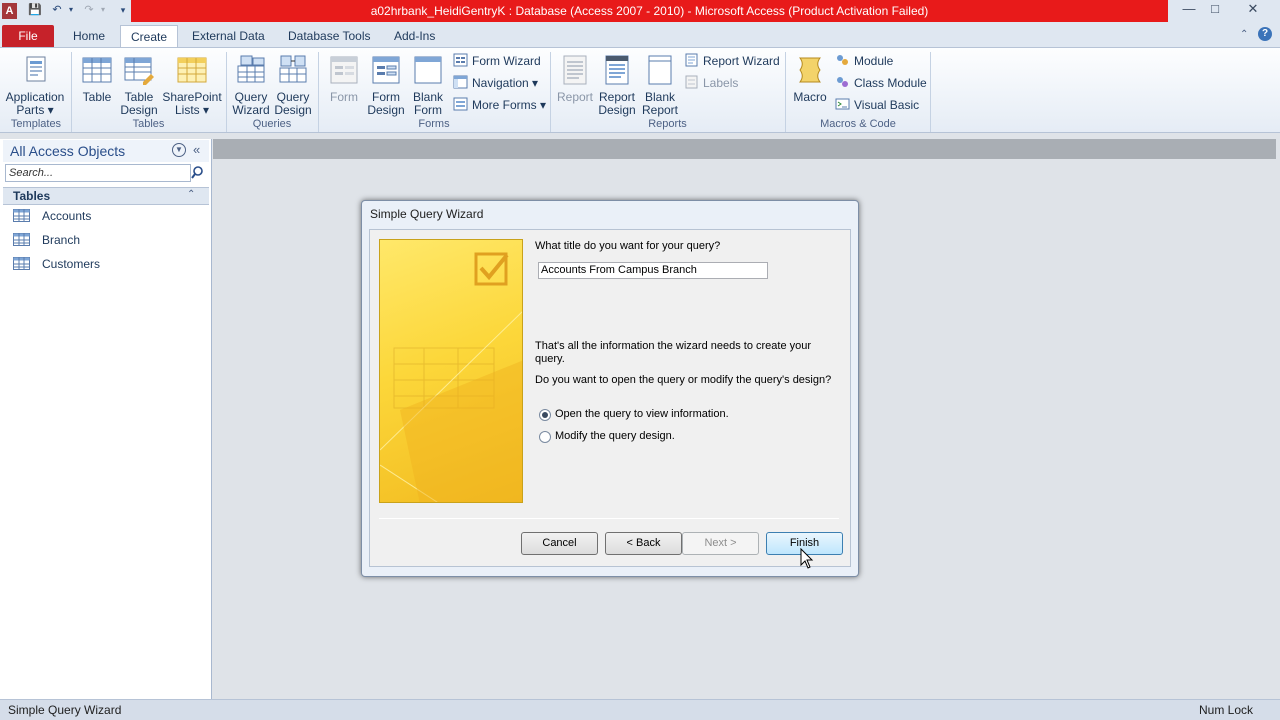 This screenshot has width=1280, height=720. I want to click on class-module-icon, so click(842, 82).